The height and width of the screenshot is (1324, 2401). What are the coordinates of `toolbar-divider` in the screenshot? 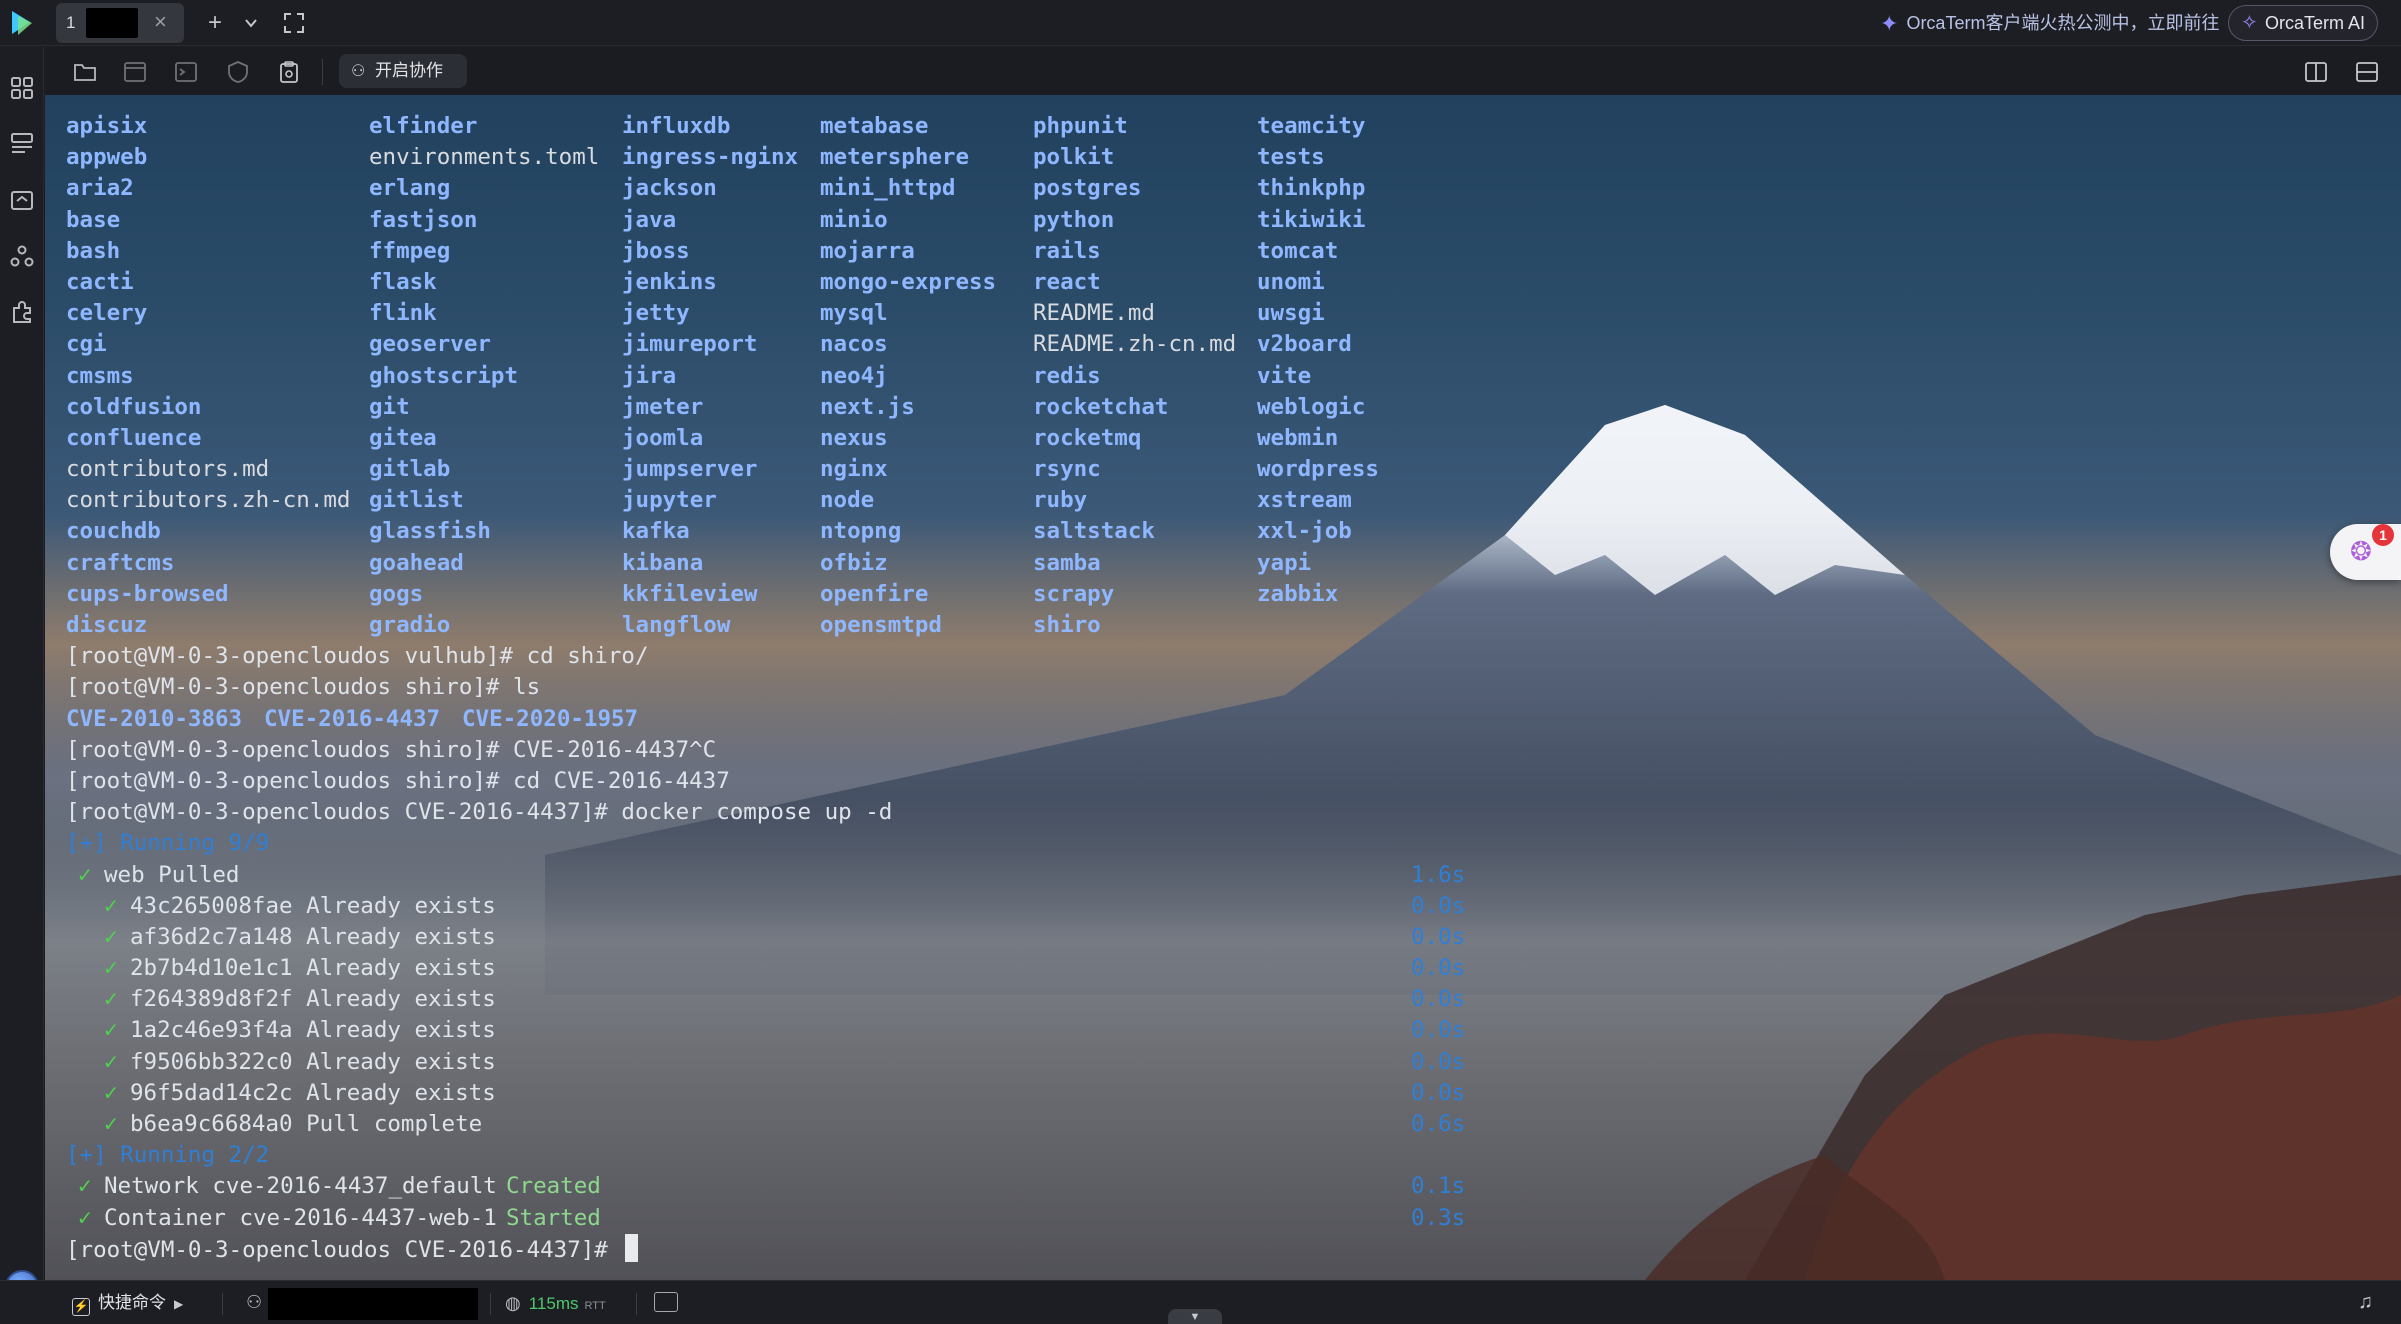 It's located at (322, 72).